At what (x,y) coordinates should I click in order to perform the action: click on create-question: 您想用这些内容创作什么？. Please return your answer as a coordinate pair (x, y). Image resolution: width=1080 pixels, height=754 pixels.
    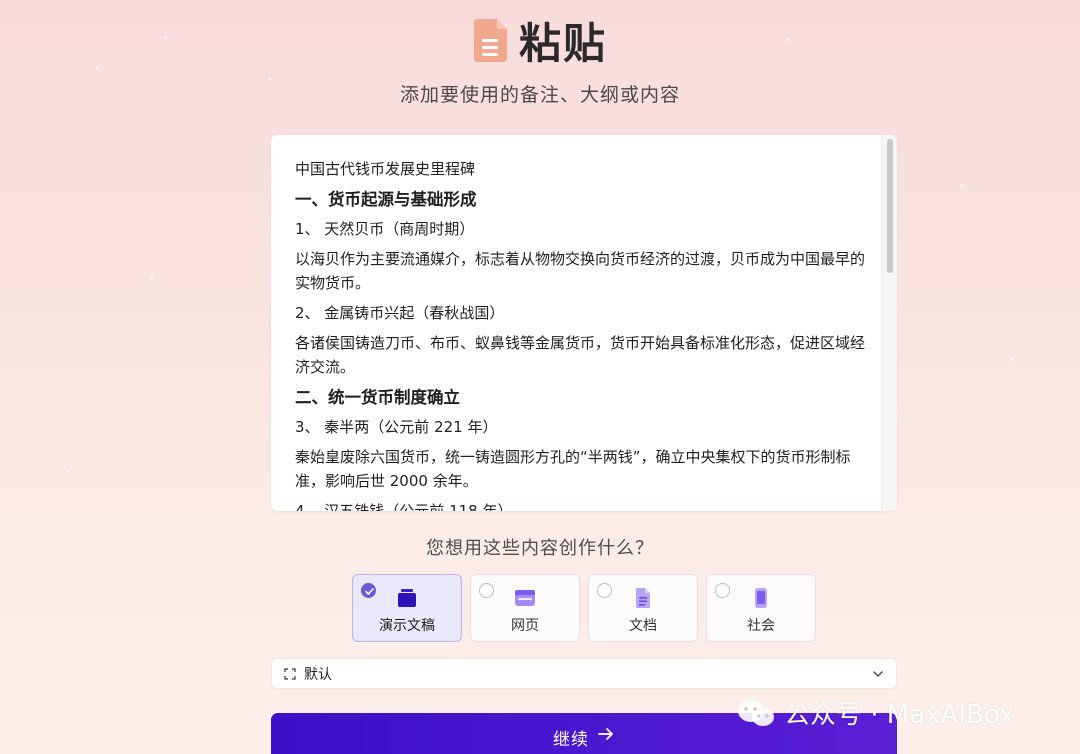
    Looking at the image, I should click on (540, 548).